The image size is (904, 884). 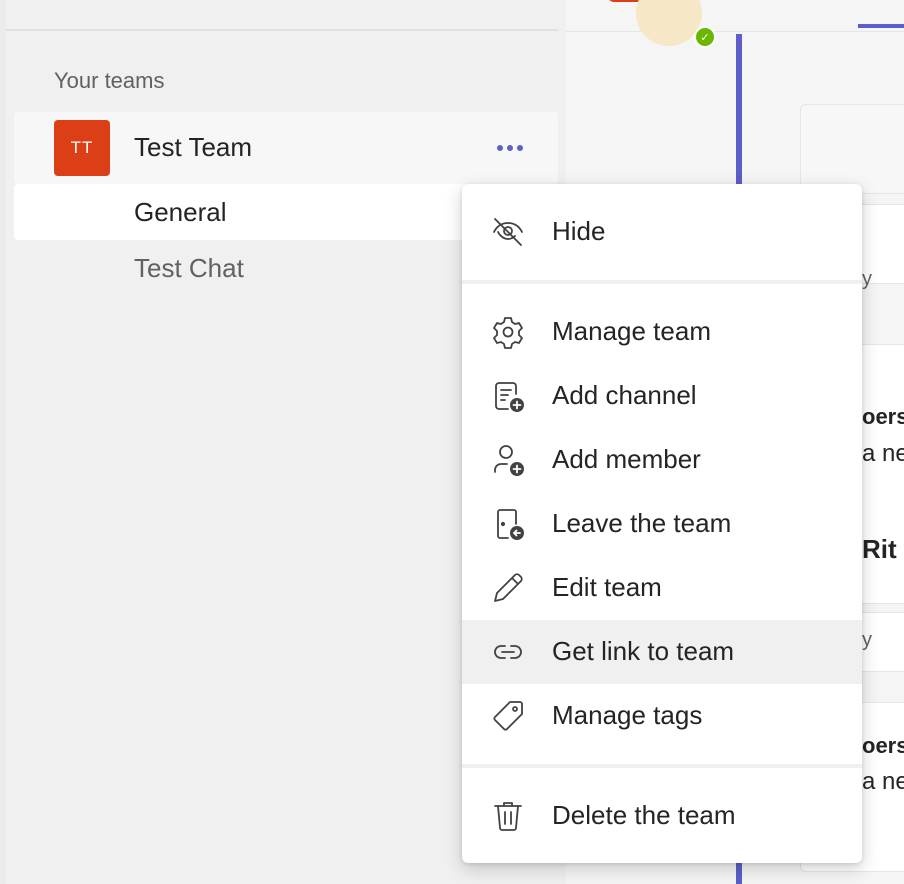 I want to click on your-teams-heading: Your teams, so click(x=109, y=80).